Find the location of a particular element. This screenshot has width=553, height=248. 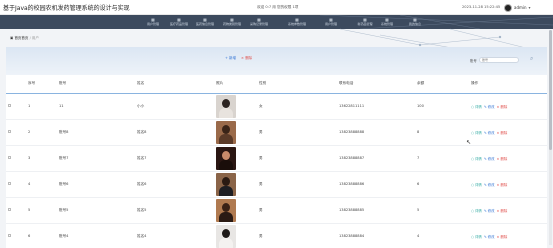

table-header: 序号 账号 姓名 照片 性别 联系电话 余额 操作 is located at coordinates (276, 84).